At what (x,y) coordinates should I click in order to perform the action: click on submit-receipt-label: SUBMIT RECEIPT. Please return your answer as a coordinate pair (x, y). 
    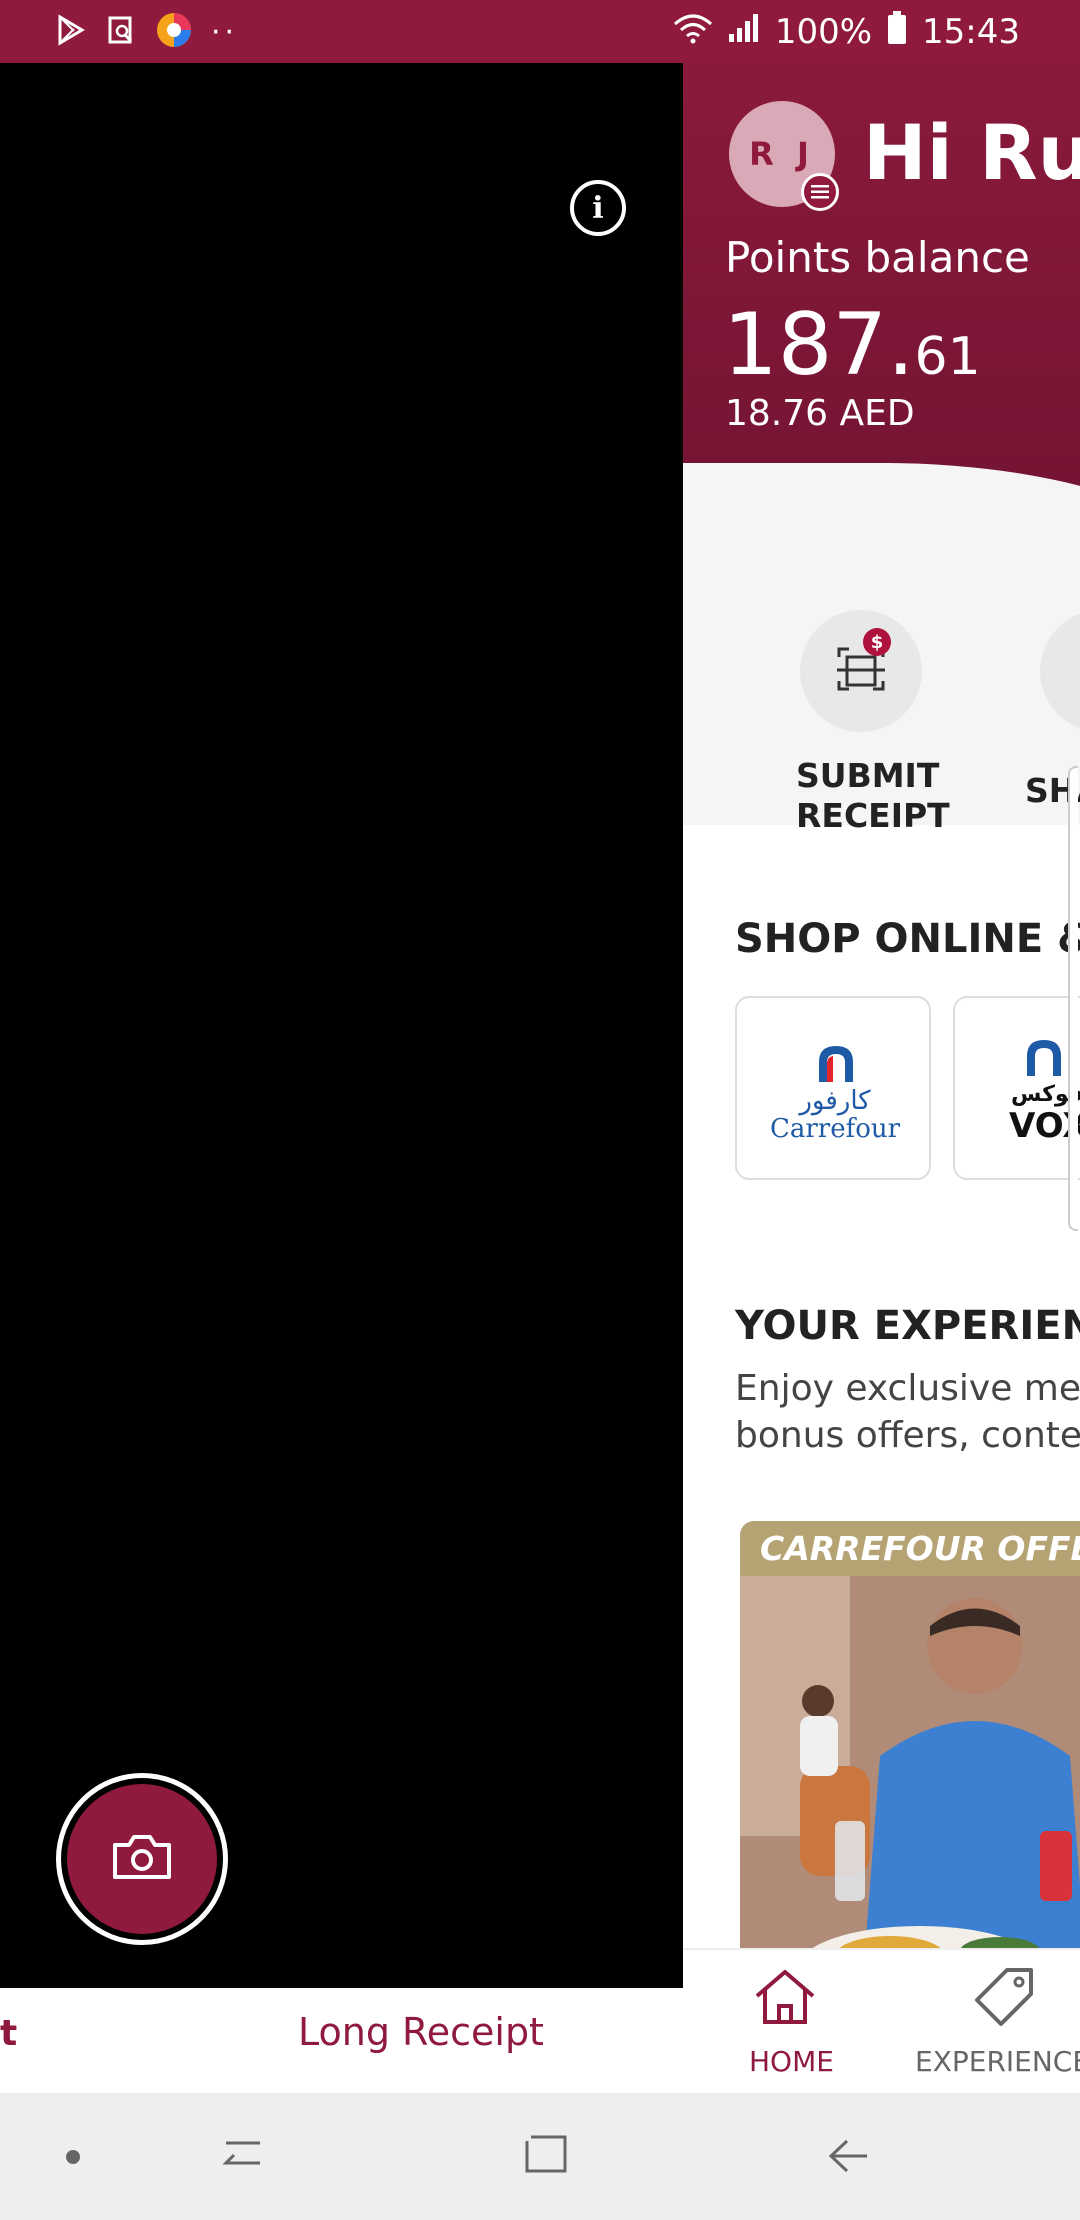
    Looking at the image, I should click on (873, 795).